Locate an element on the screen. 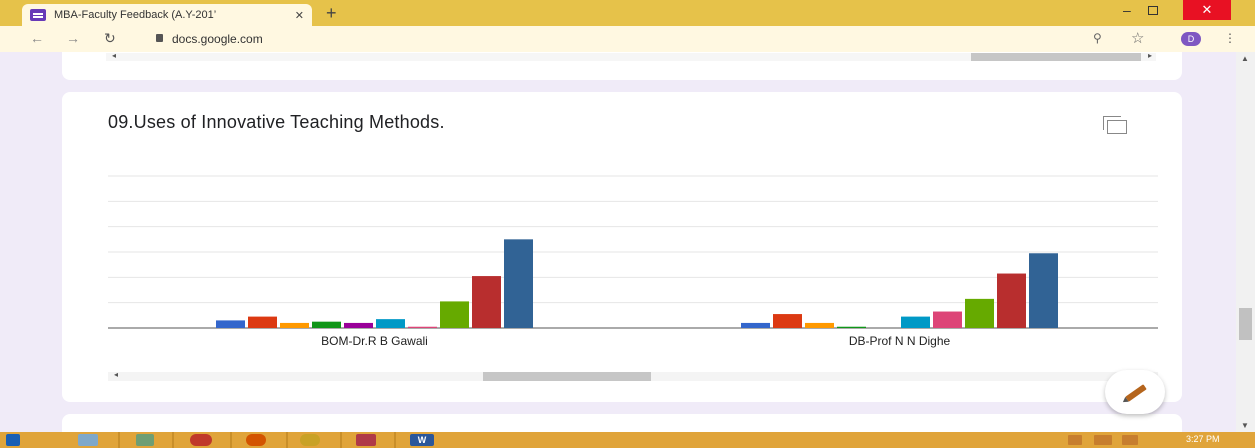 The image size is (1255, 448). forward-icon: → is located at coordinates (73, 38).